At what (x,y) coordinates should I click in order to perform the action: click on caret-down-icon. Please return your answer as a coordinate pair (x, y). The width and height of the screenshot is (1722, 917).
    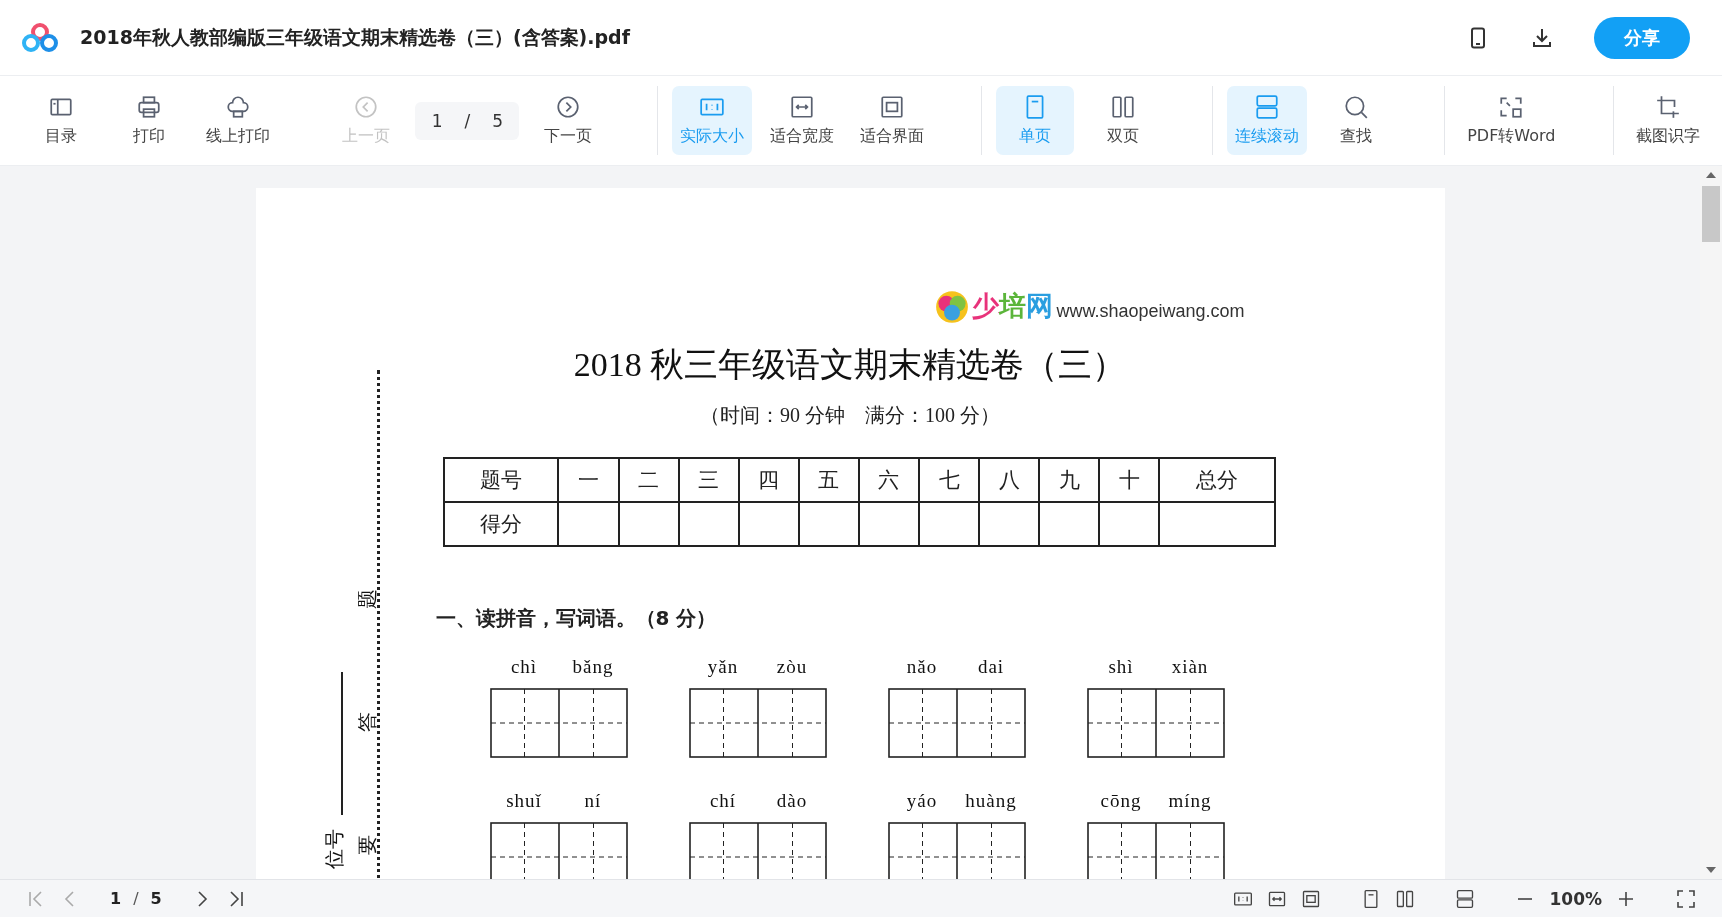
    Looking at the image, I should click on (1711, 870).